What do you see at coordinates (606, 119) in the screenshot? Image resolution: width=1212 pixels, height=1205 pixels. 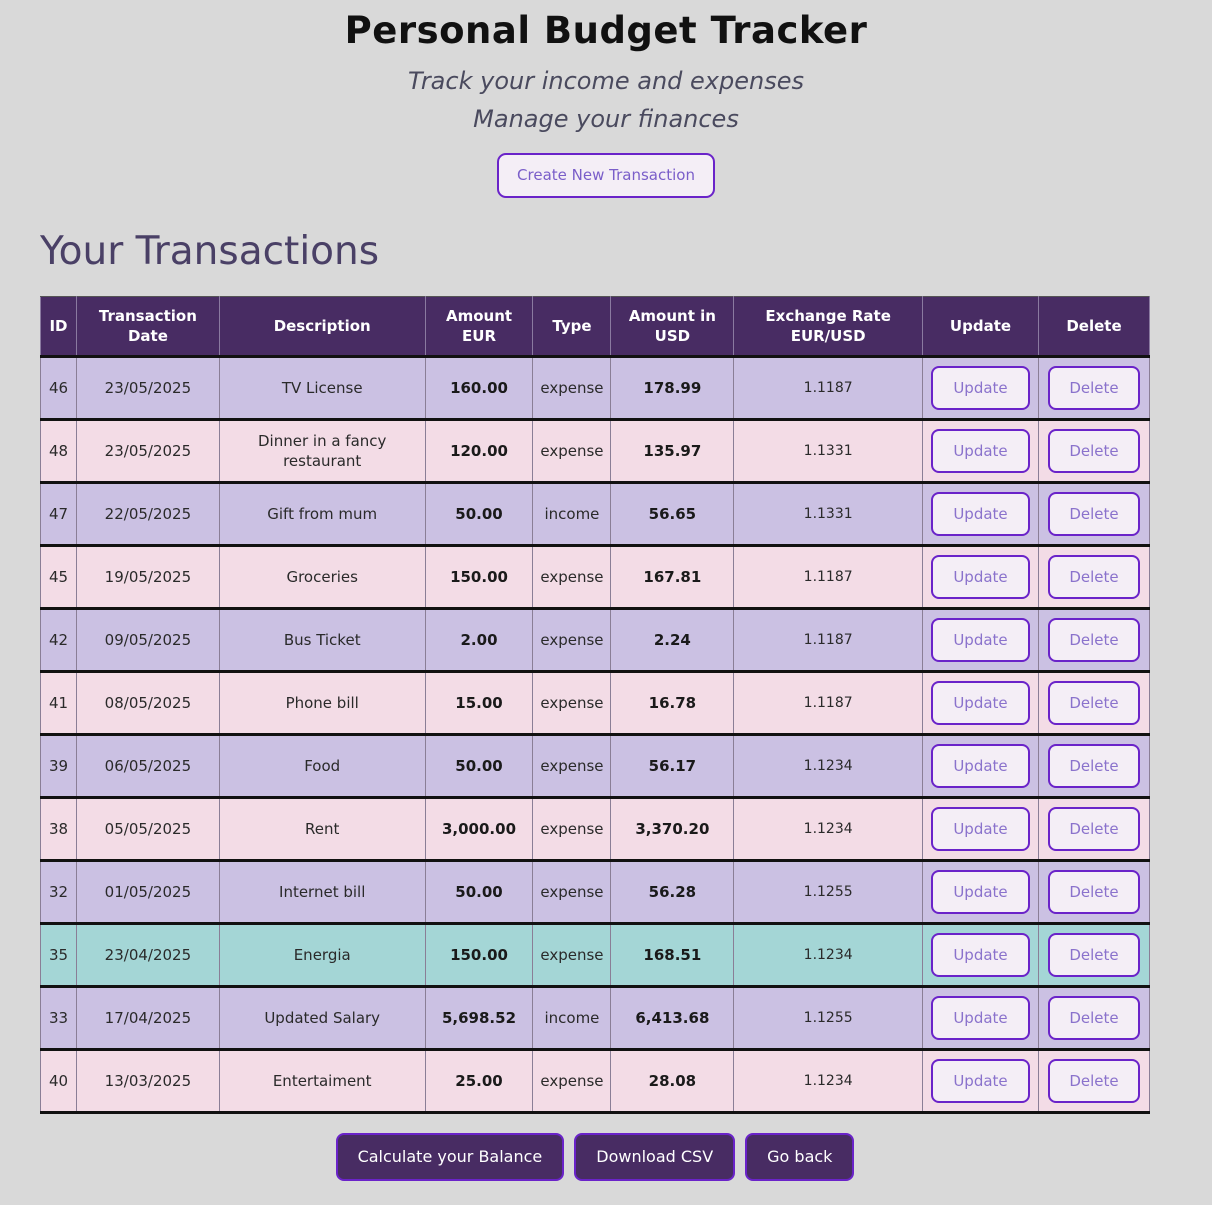 I see `page-subtitle-secondary: Manage your finances` at bounding box center [606, 119].